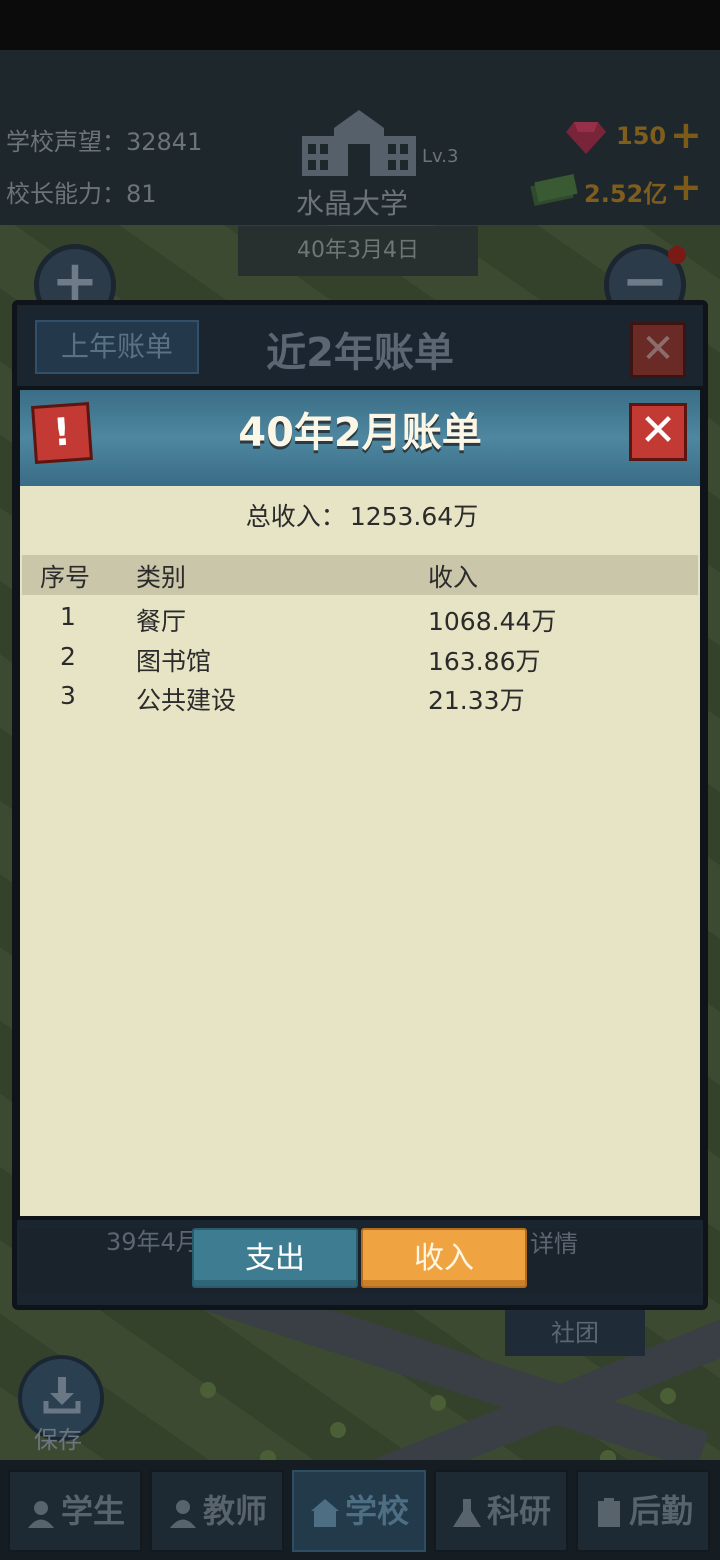  Describe the element at coordinates (453, 577) in the screenshot. I see `column-amount: 收入` at that location.